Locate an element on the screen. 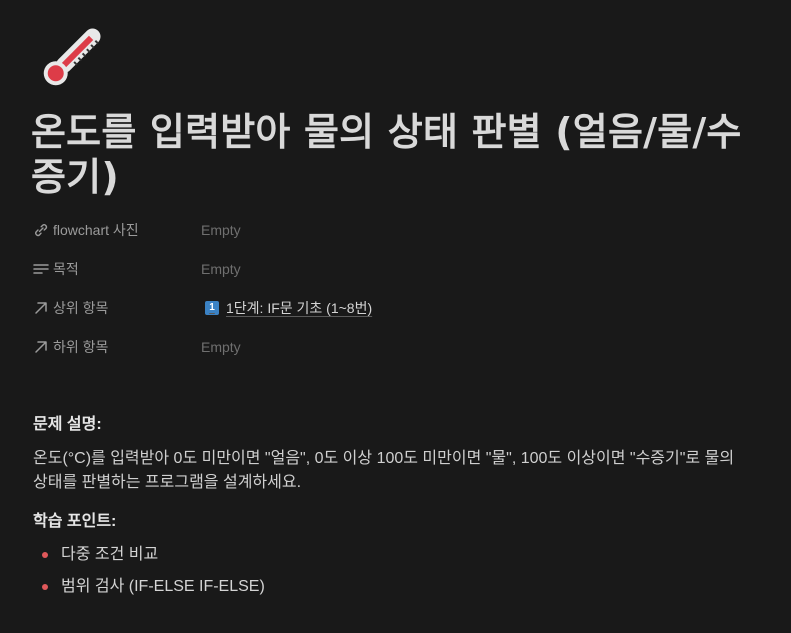  property-name: 목적 is located at coordinates (117, 269).